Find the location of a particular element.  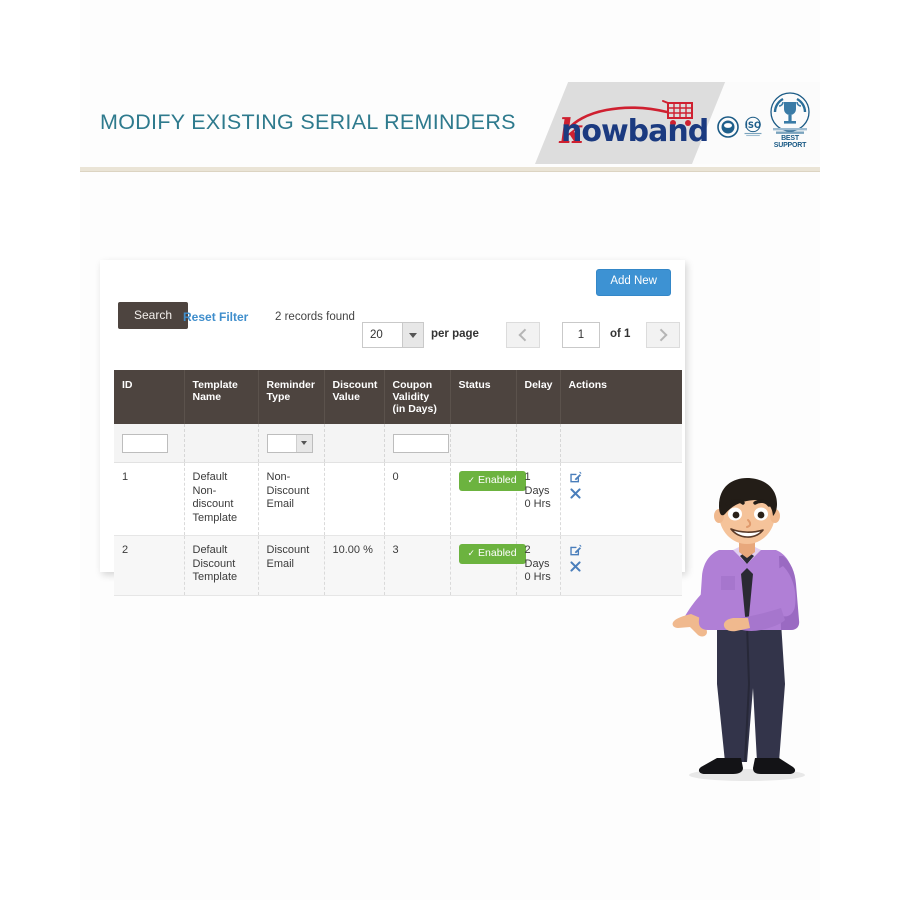

filter-cell-reminder-type is located at coordinates (291, 443).